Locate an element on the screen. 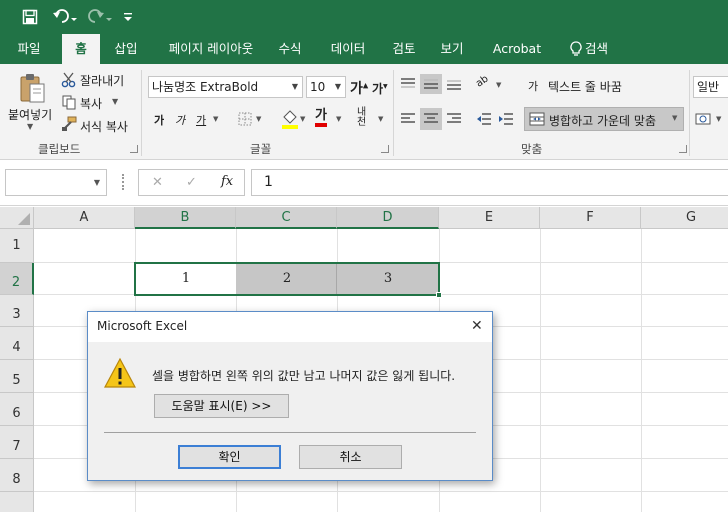 The image size is (728, 512). merge-center-label: 병합하고 가운데 맞춤 is located at coordinates (602, 121).